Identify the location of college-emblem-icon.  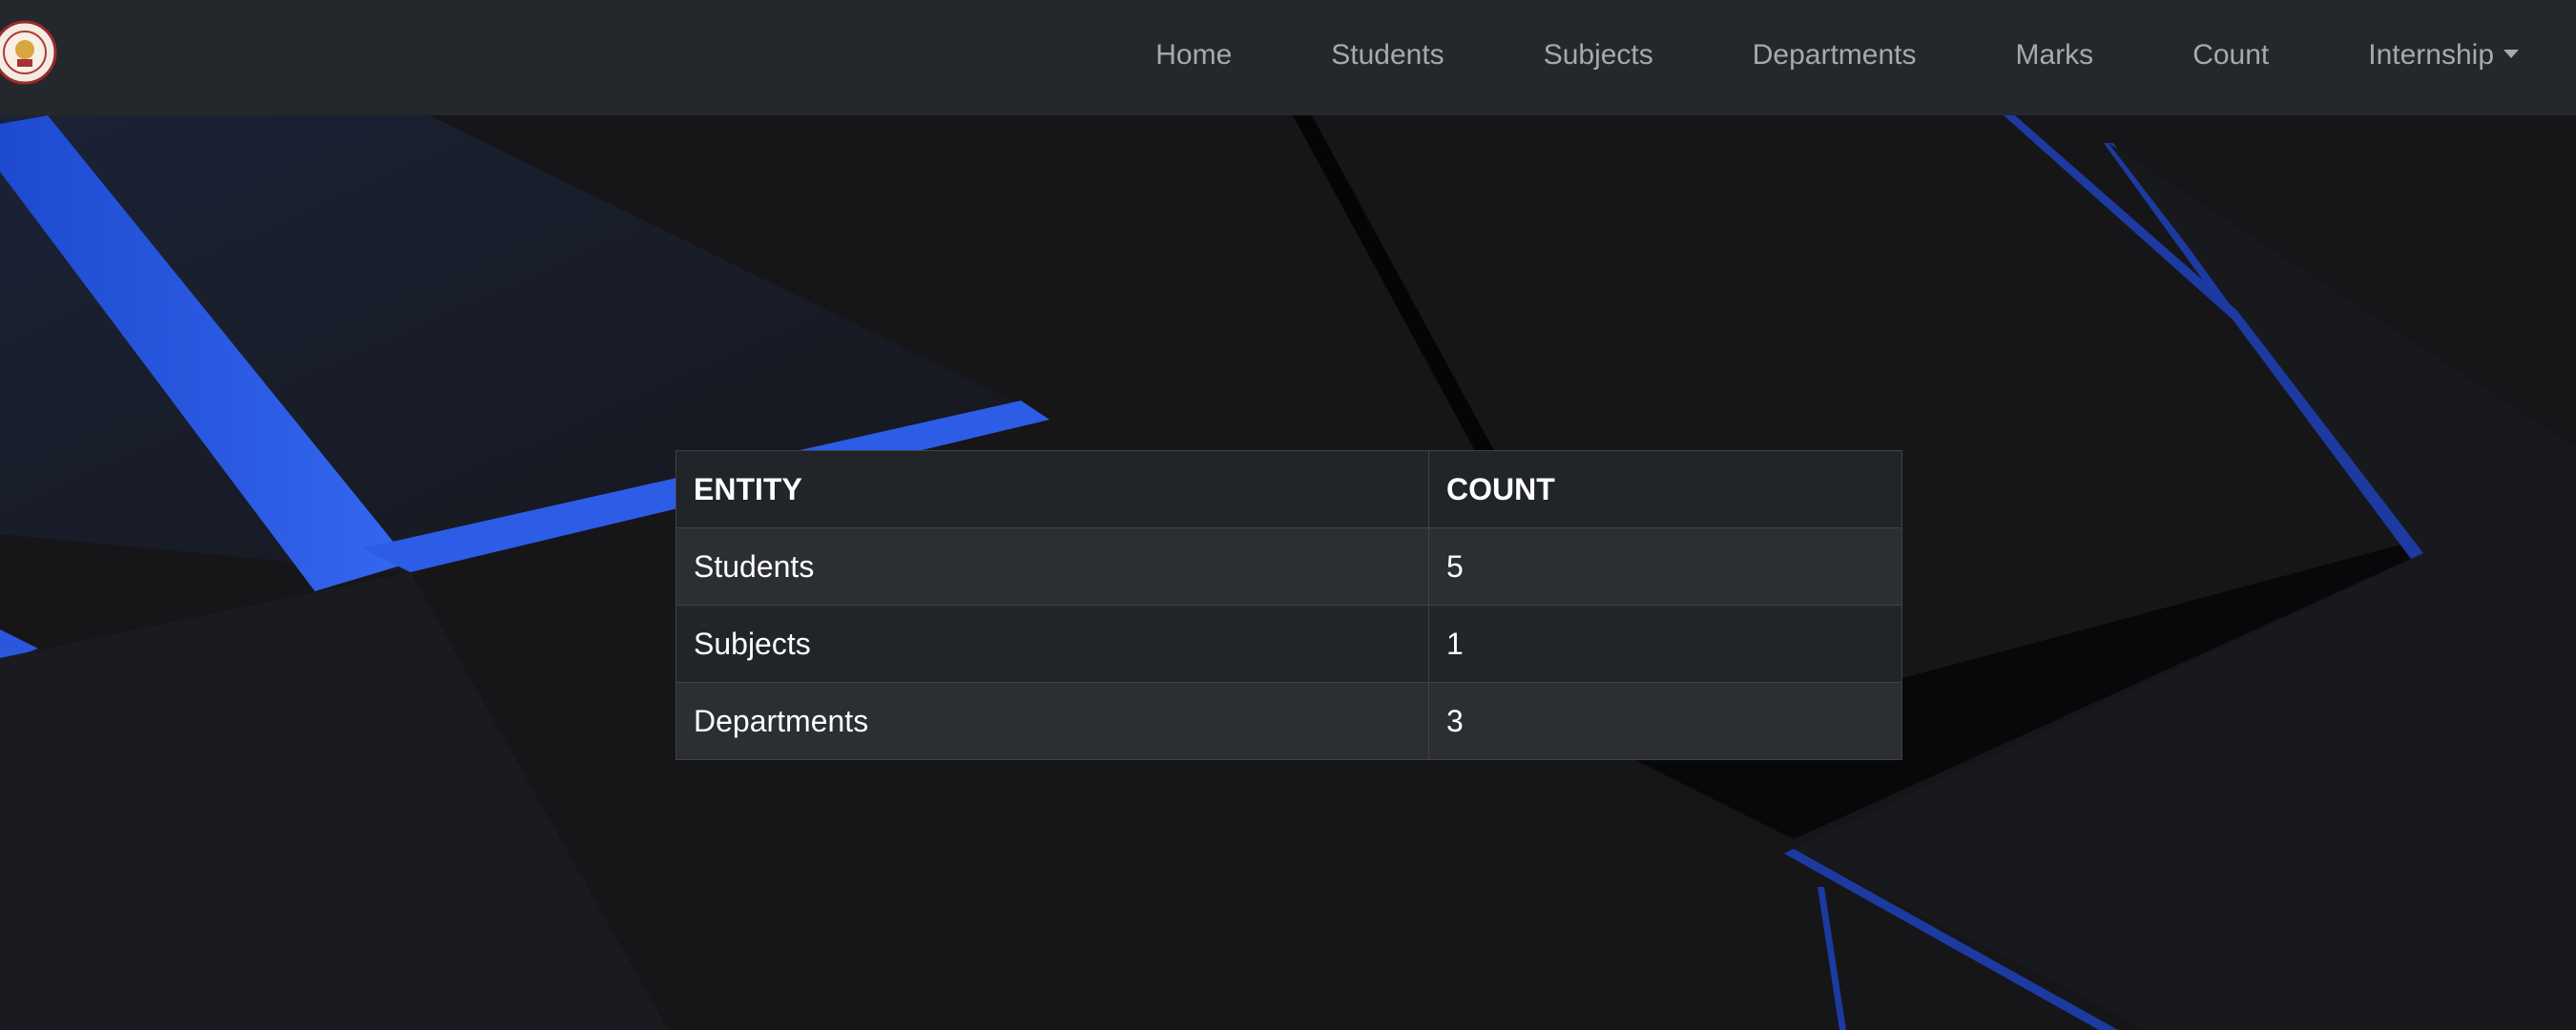
(29, 52).